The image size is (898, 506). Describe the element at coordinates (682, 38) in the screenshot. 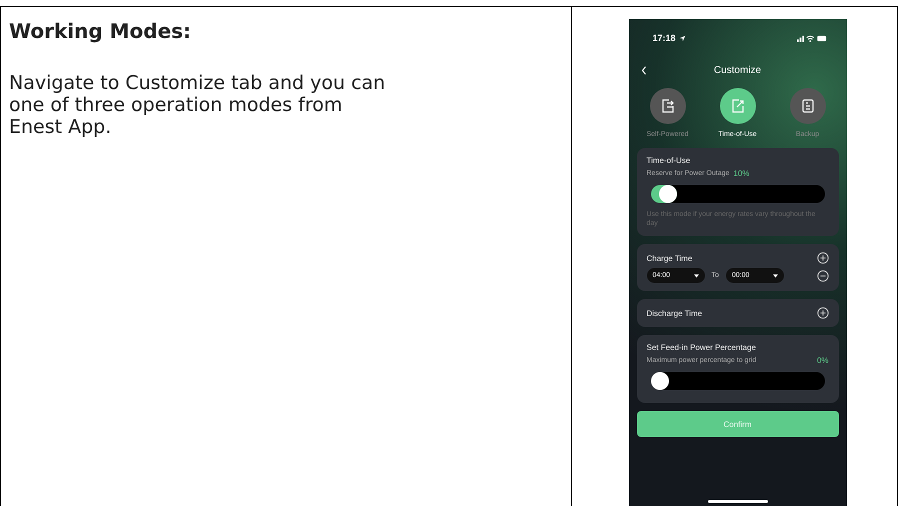

I see `location-arrow-icon` at that location.